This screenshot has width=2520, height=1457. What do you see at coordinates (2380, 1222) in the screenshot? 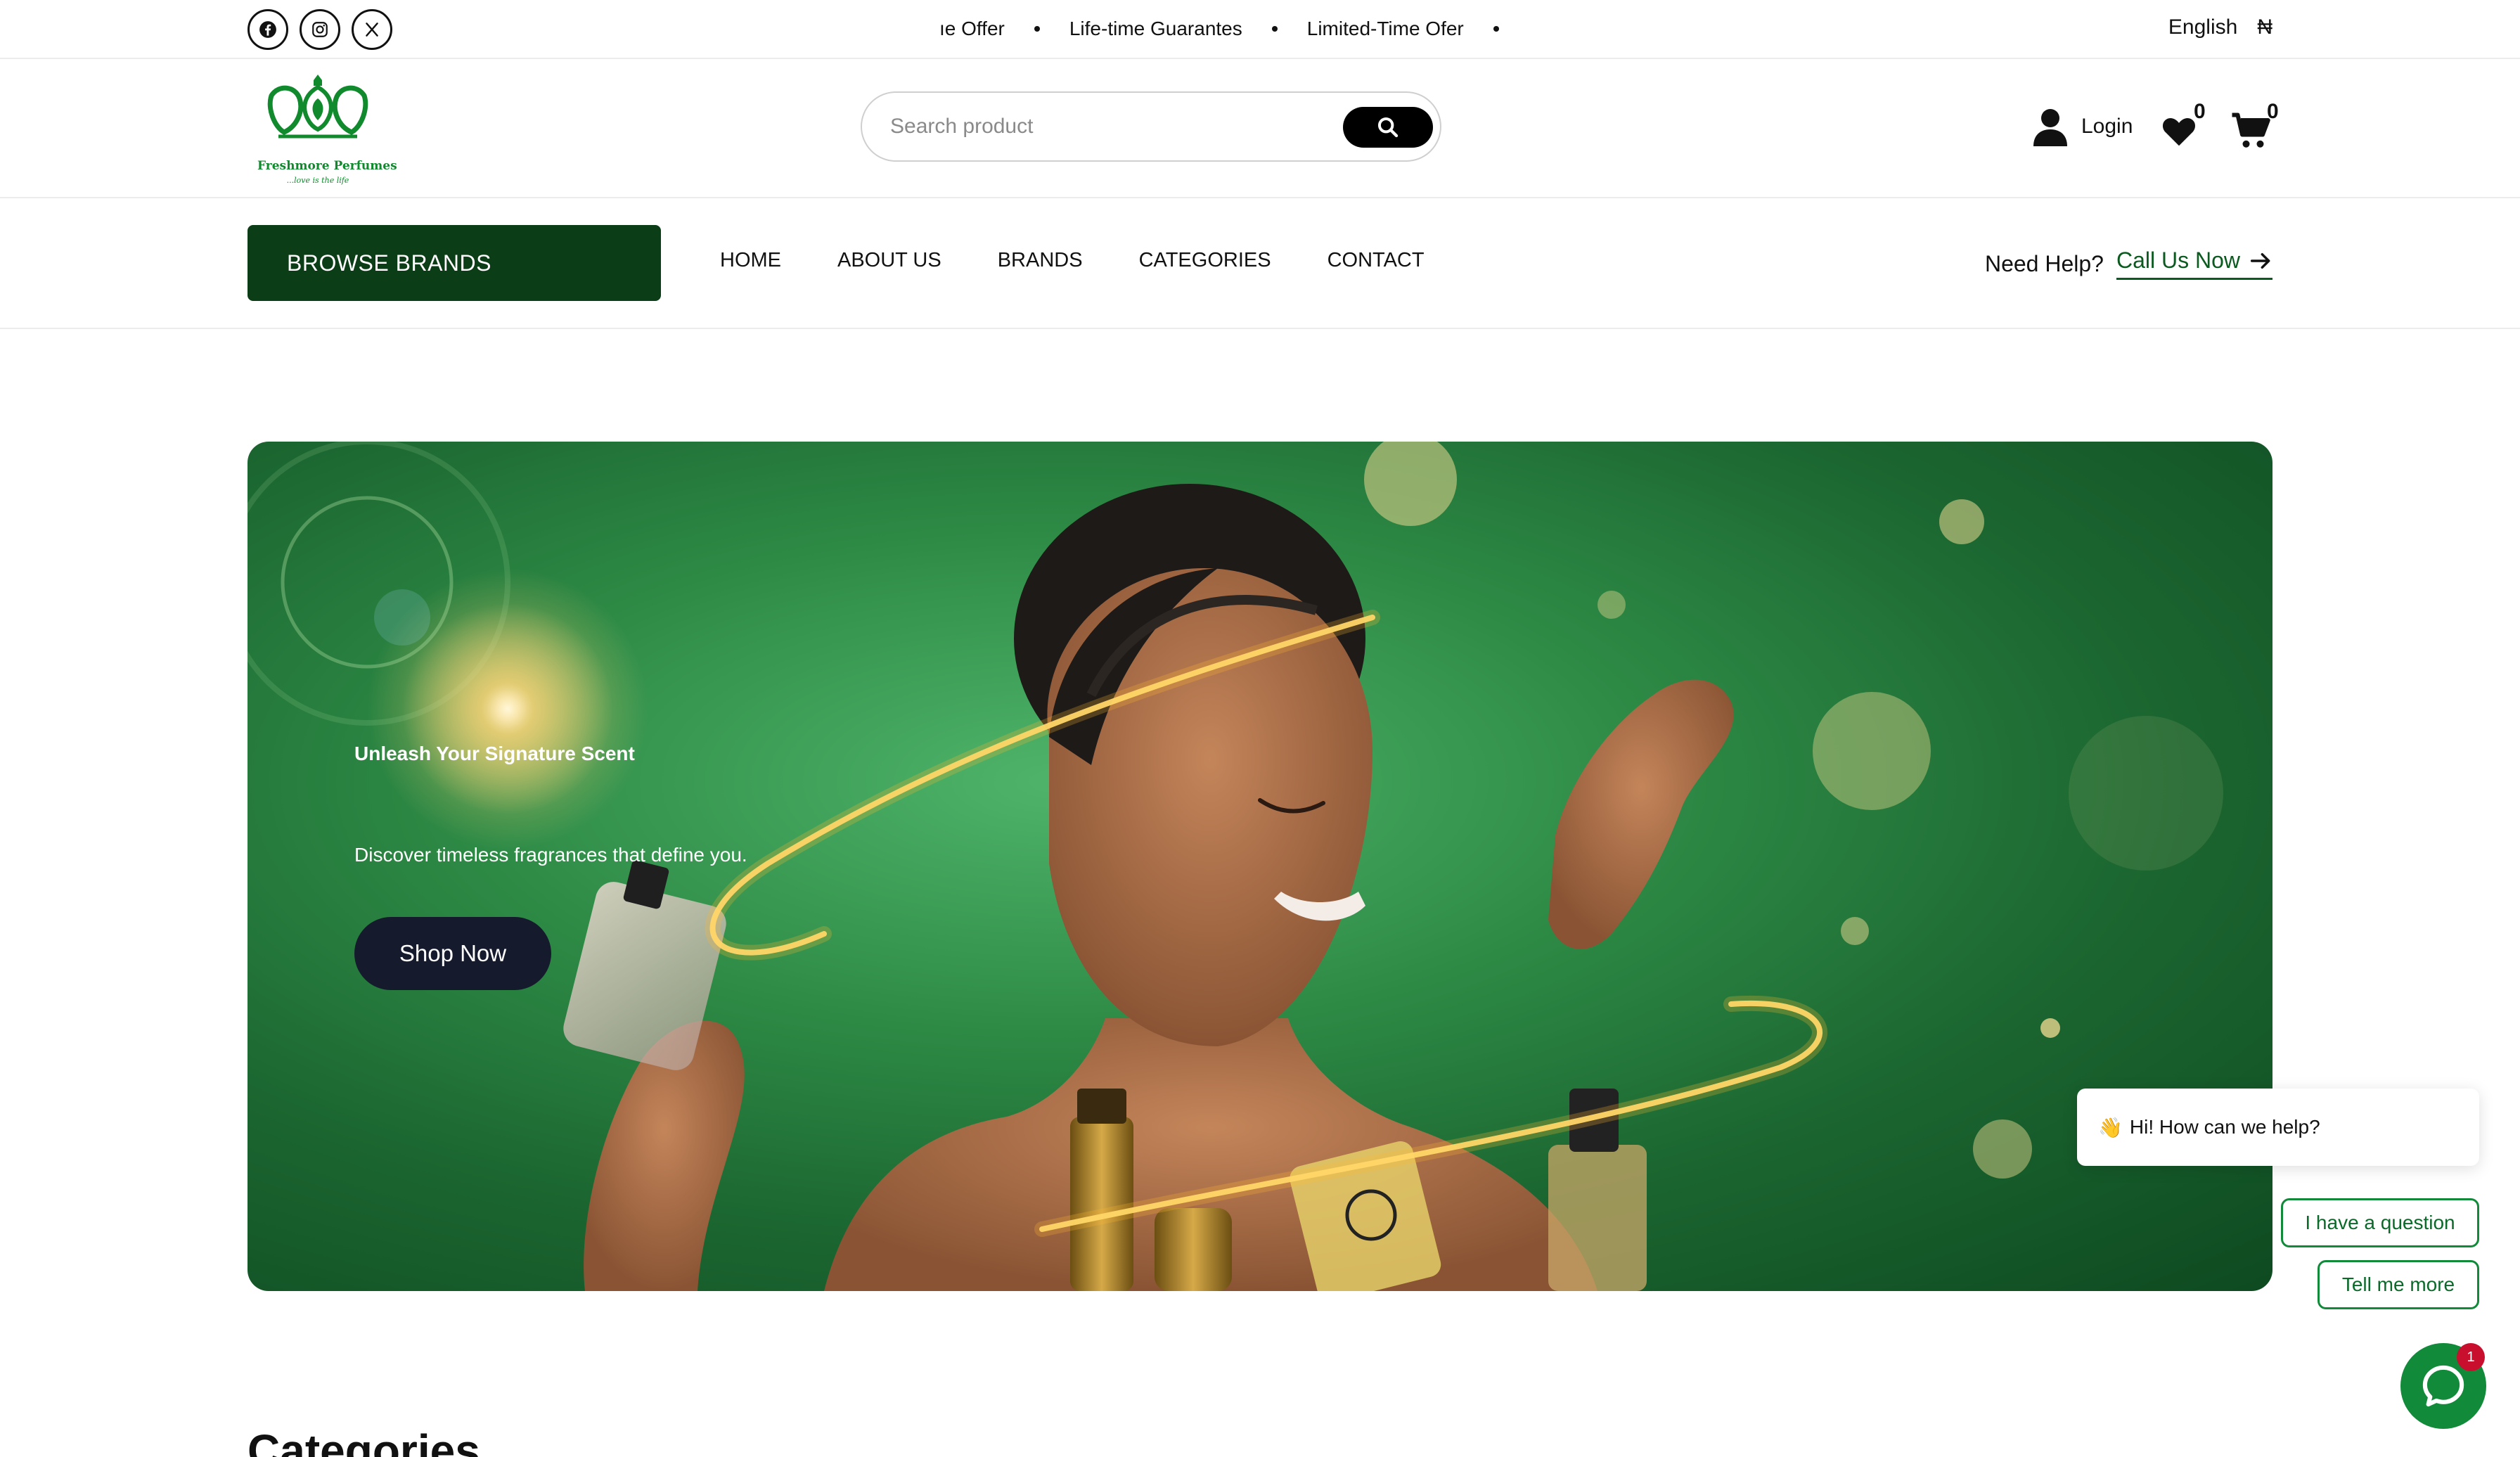
I see `chat-option-question: I have a question` at bounding box center [2380, 1222].